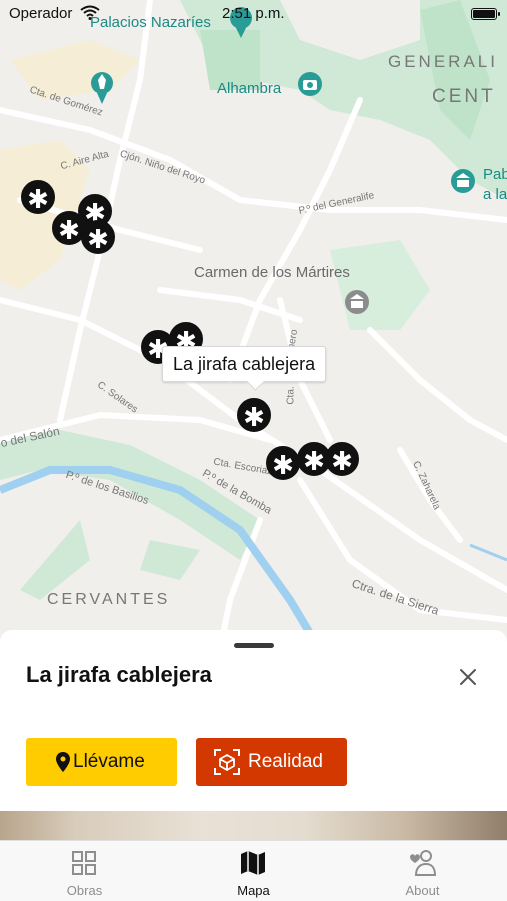  Describe the element at coordinates (422, 890) in the screenshot. I see `tab-about-label: About` at that location.